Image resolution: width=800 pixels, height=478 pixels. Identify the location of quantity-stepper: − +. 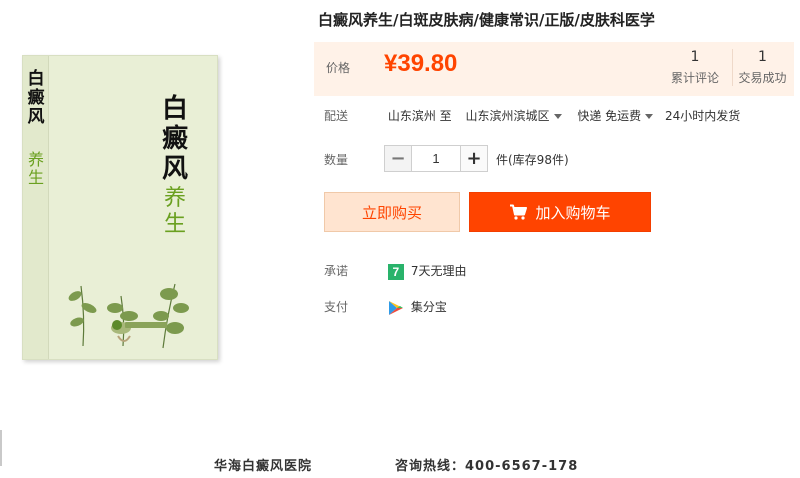
(436, 158).